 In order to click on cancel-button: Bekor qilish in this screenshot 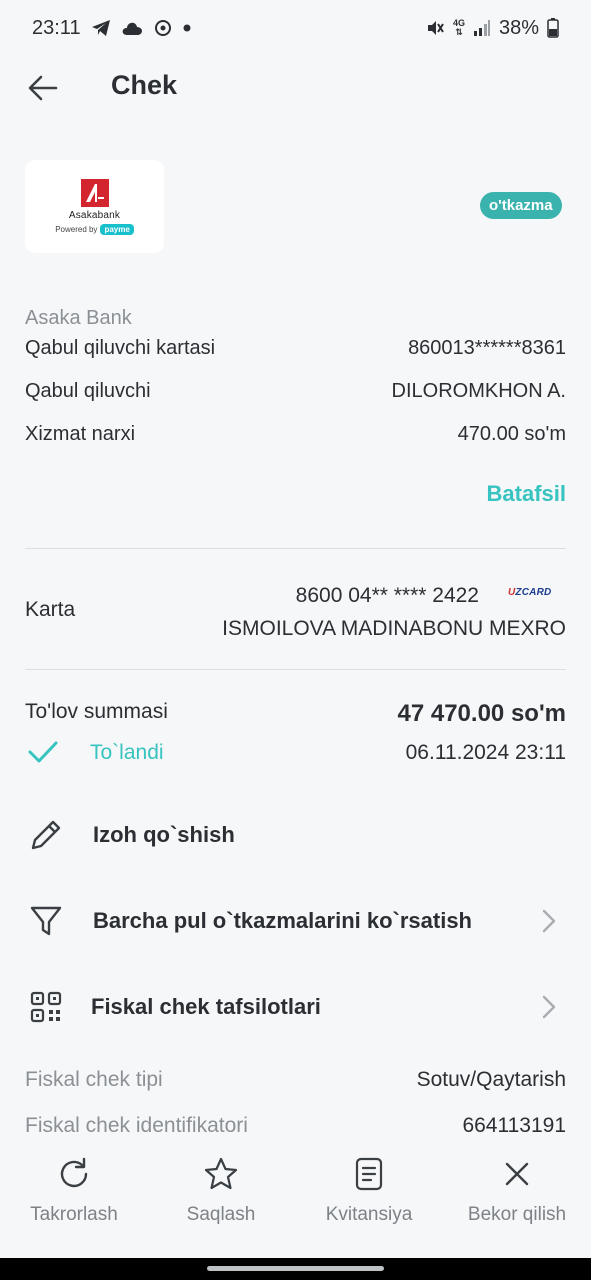, I will do `click(517, 1190)`.